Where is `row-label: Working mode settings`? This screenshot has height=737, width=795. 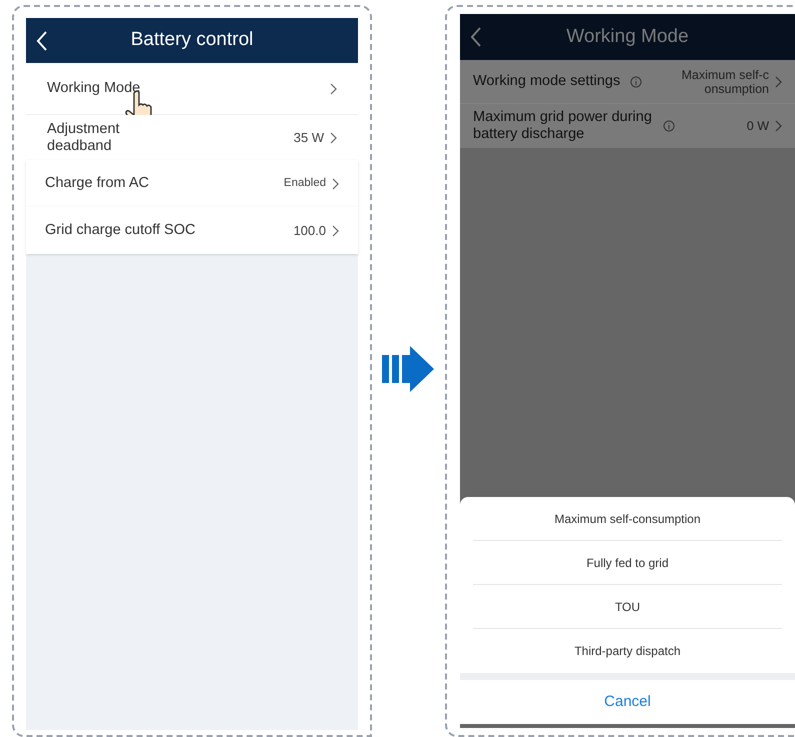 row-label: Working mode settings is located at coordinates (546, 81).